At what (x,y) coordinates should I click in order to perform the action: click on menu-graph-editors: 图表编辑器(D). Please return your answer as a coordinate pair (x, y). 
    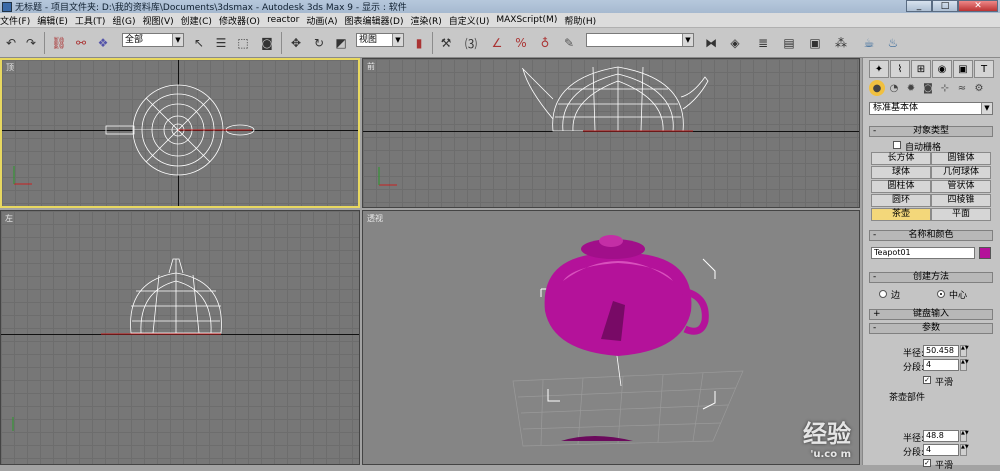
    Looking at the image, I should click on (378, 20).